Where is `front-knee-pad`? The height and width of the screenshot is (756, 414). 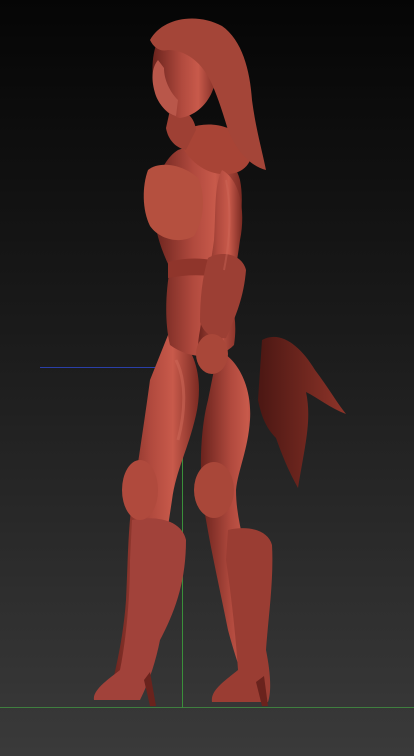 front-knee-pad is located at coordinates (140, 490).